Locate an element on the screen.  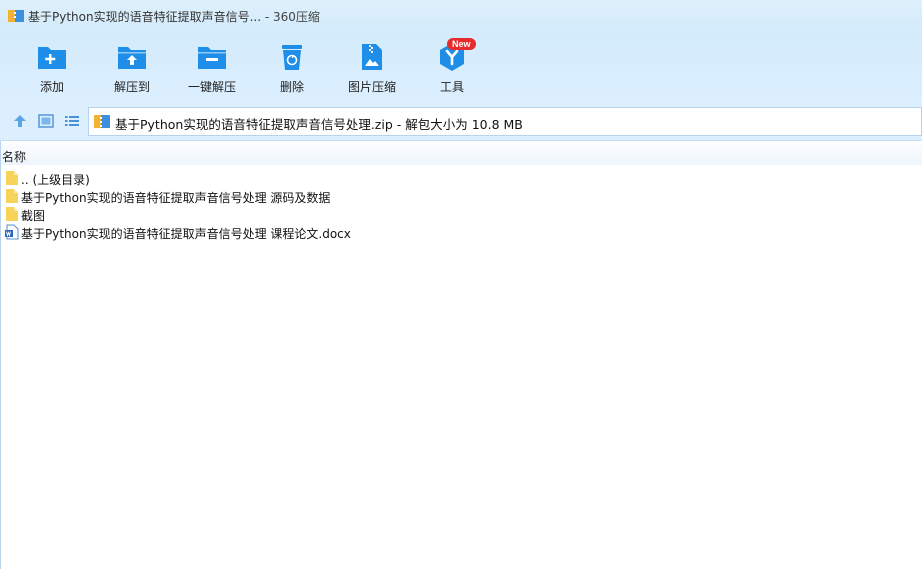
app-name: - 360压缩 is located at coordinates (290, 17).